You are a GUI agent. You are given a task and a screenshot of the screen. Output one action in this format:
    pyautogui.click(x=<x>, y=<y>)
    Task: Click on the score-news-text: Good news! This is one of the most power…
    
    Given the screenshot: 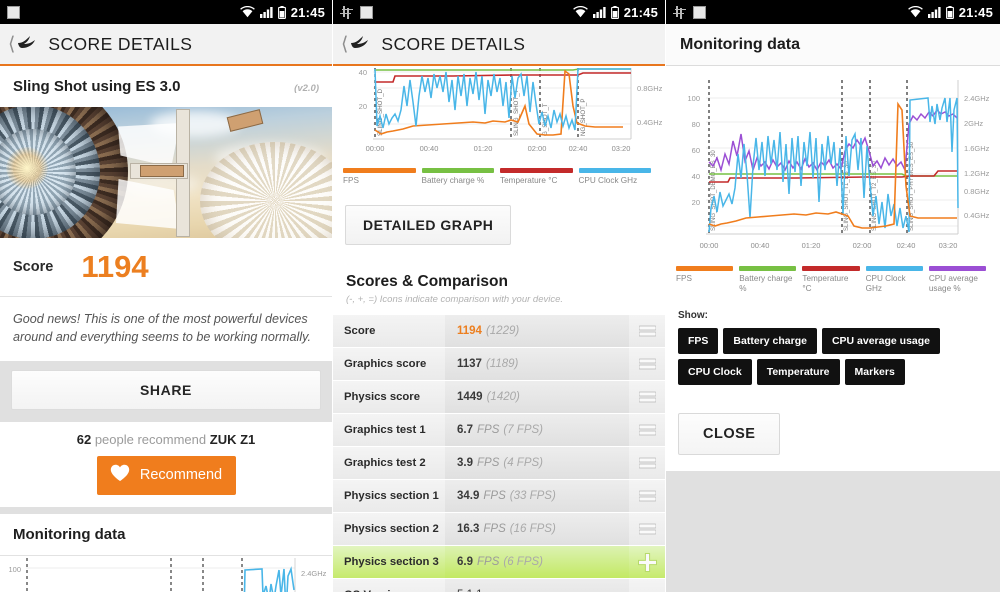 What is the action you would take?
    pyautogui.click(x=162, y=328)
    